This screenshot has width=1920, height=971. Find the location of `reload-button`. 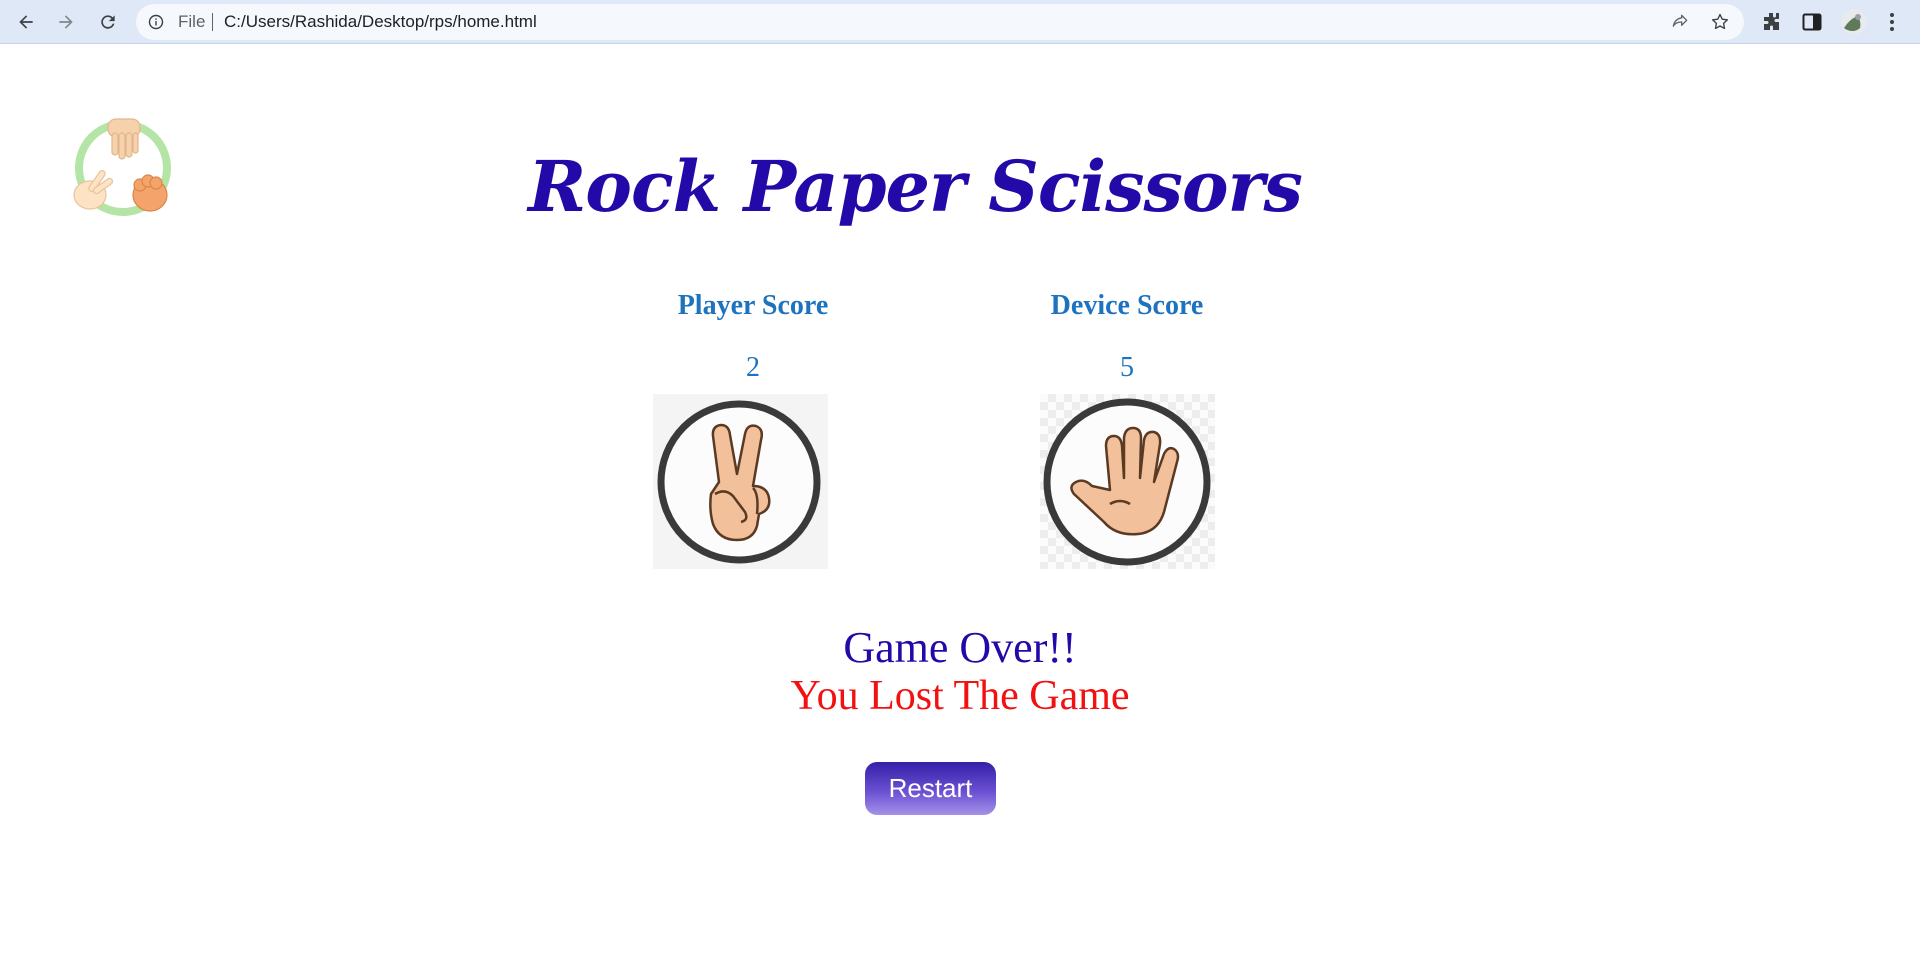

reload-button is located at coordinates (108, 22).